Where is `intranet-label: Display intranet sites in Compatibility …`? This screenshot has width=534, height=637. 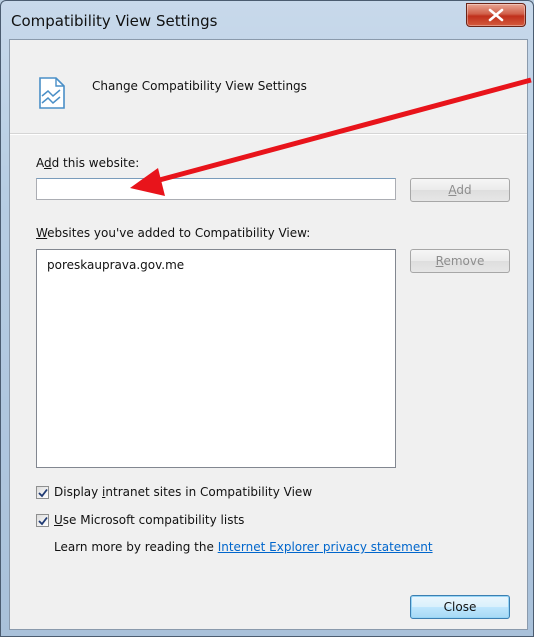
intranet-label: Display intranet sites in Compatibility … is located at coordinates (183, 492).